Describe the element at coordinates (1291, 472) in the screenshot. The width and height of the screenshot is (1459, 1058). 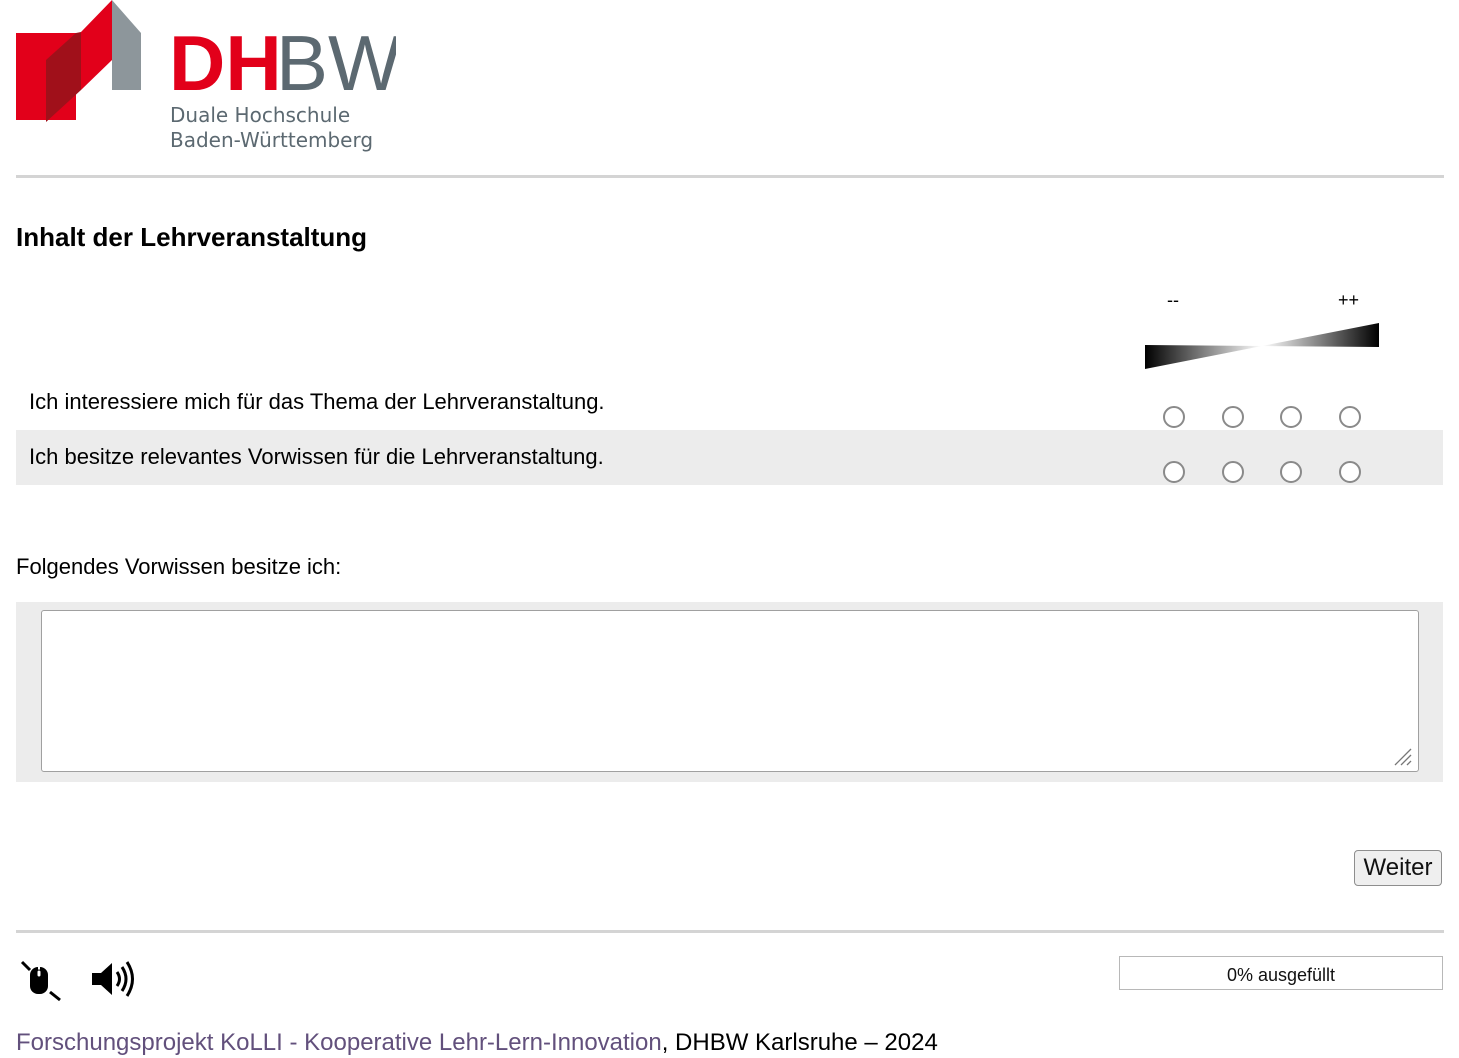
I see `radio-item2-option3` at that location.